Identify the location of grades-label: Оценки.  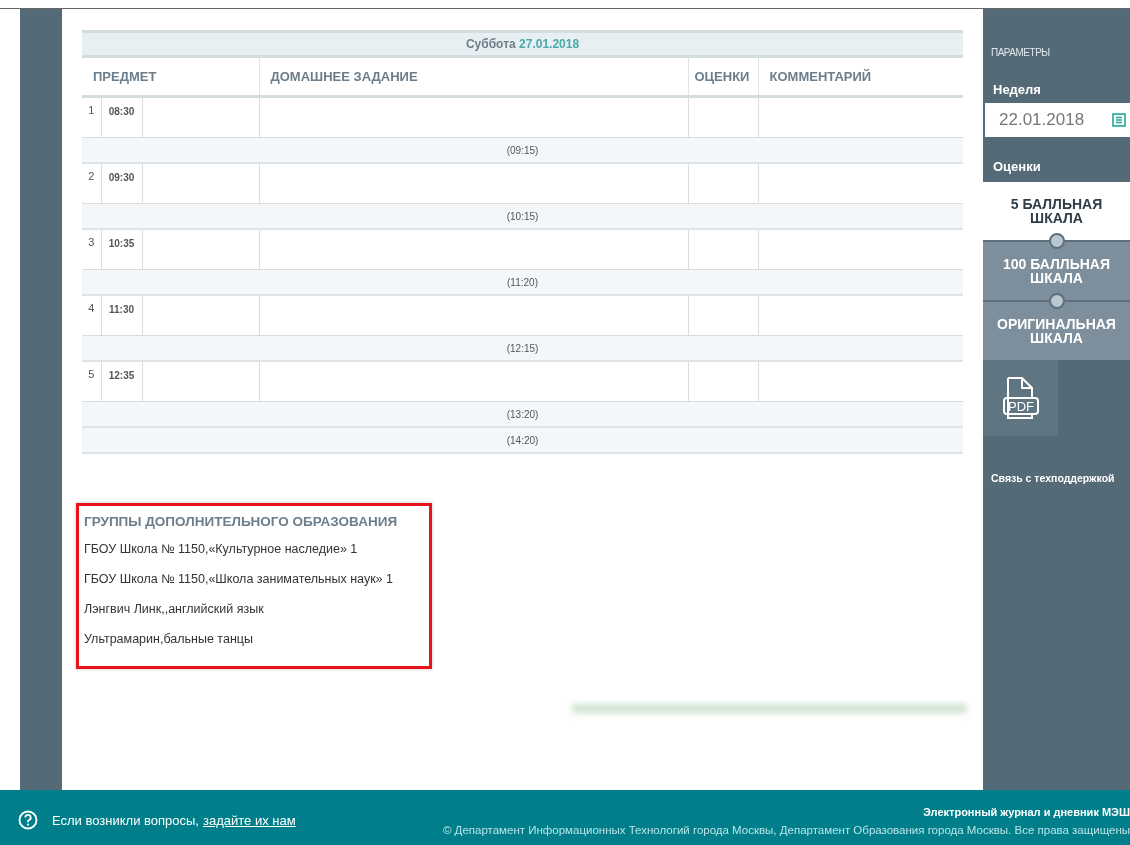
(1017, 166).